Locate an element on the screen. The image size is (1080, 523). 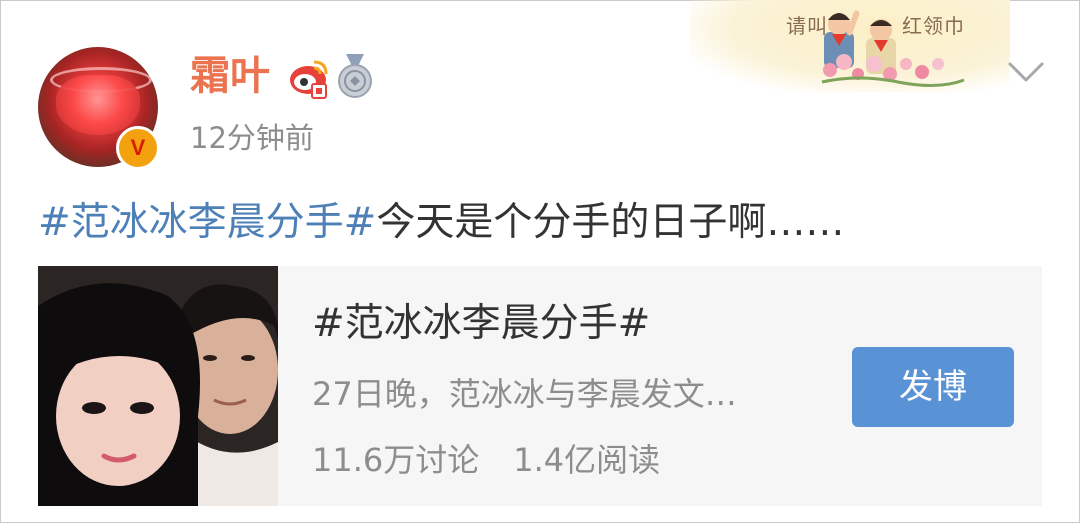
weibo-level-badge-icon is located at coordinates (308, 78).